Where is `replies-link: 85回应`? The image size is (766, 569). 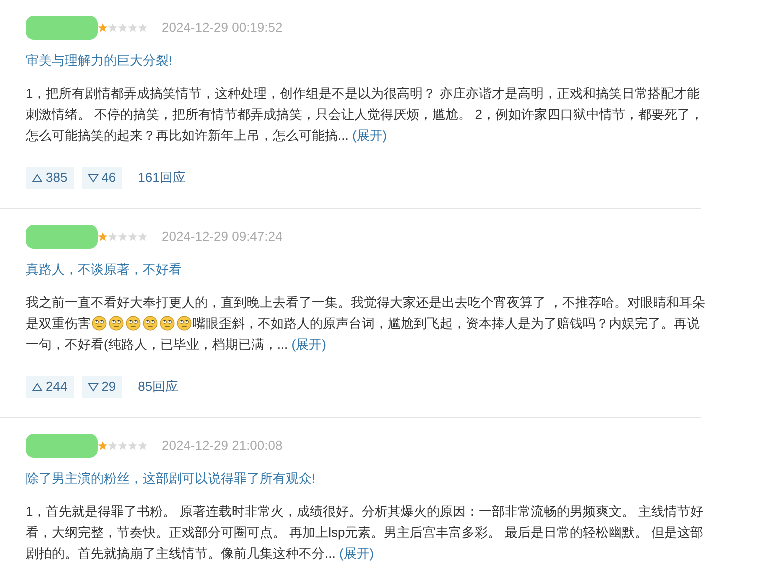
replies-link: 85回应 is located at coordinates (158, 387).